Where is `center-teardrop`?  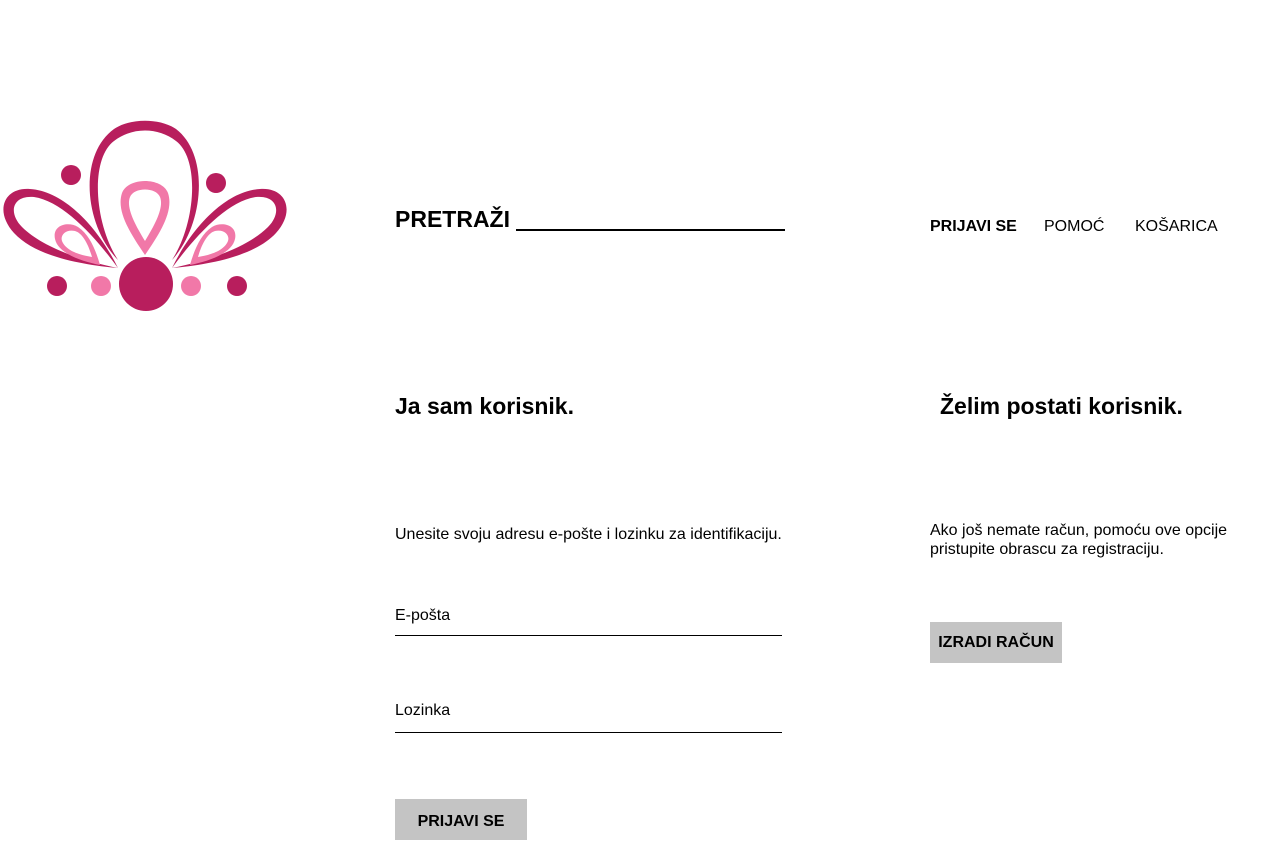 center-teardrop is located at coordinates (145, 218).